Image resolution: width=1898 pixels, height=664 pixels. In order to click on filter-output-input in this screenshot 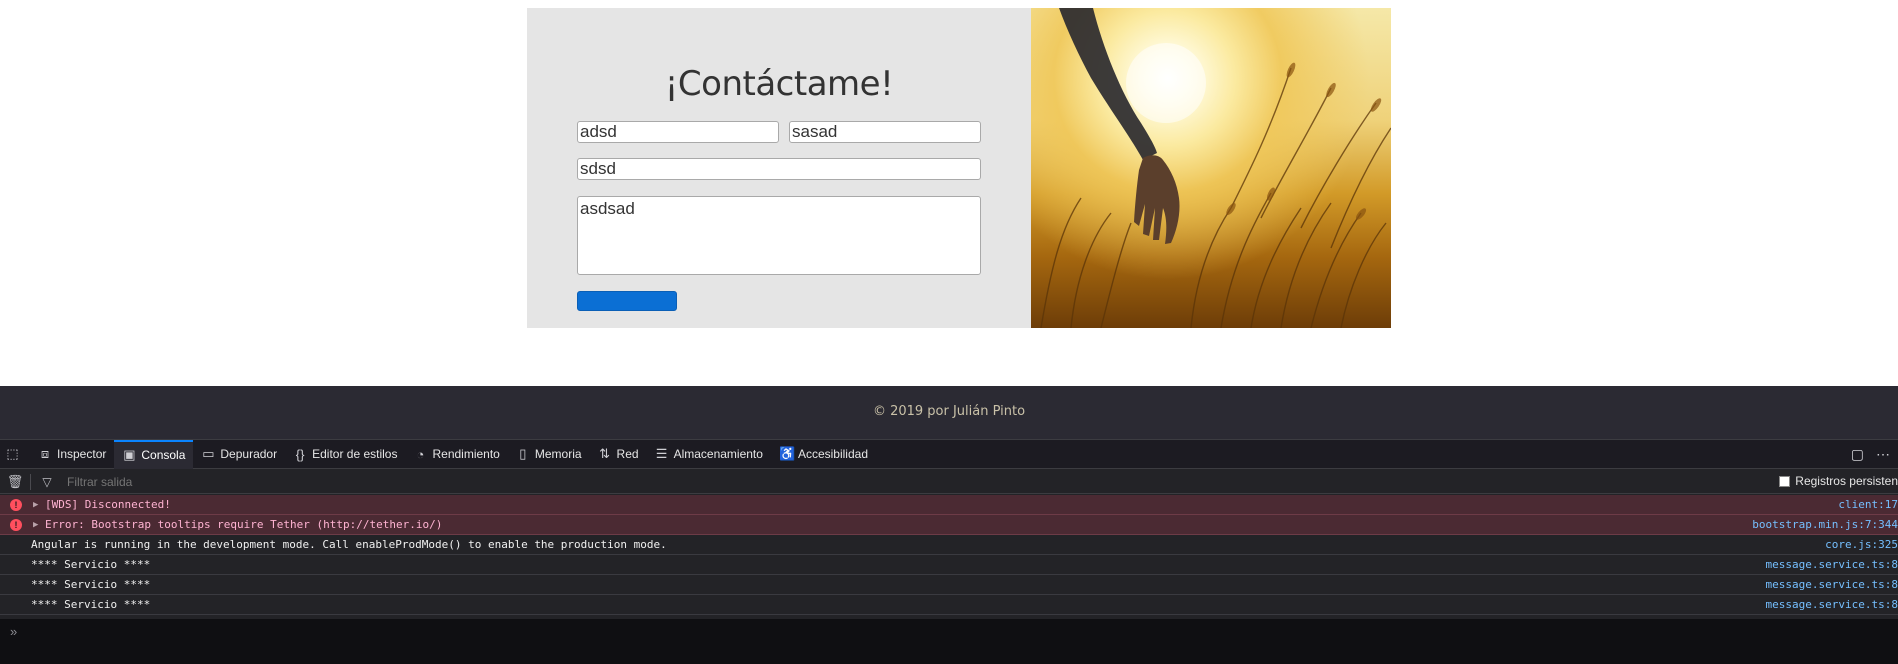, I will do `click(267, 481)`.